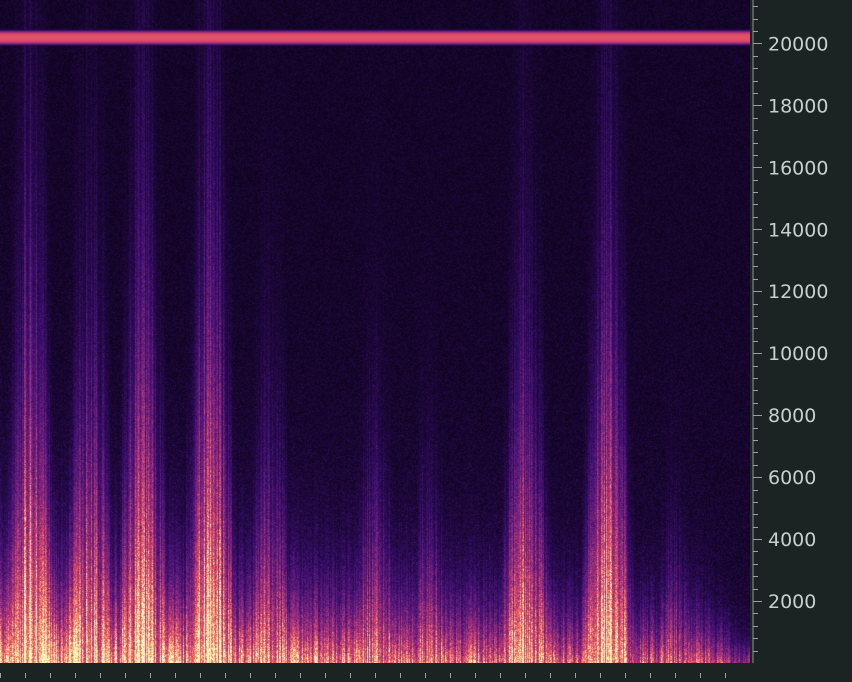  I want to click on y-tick-label: 12000, so click(798, 292).